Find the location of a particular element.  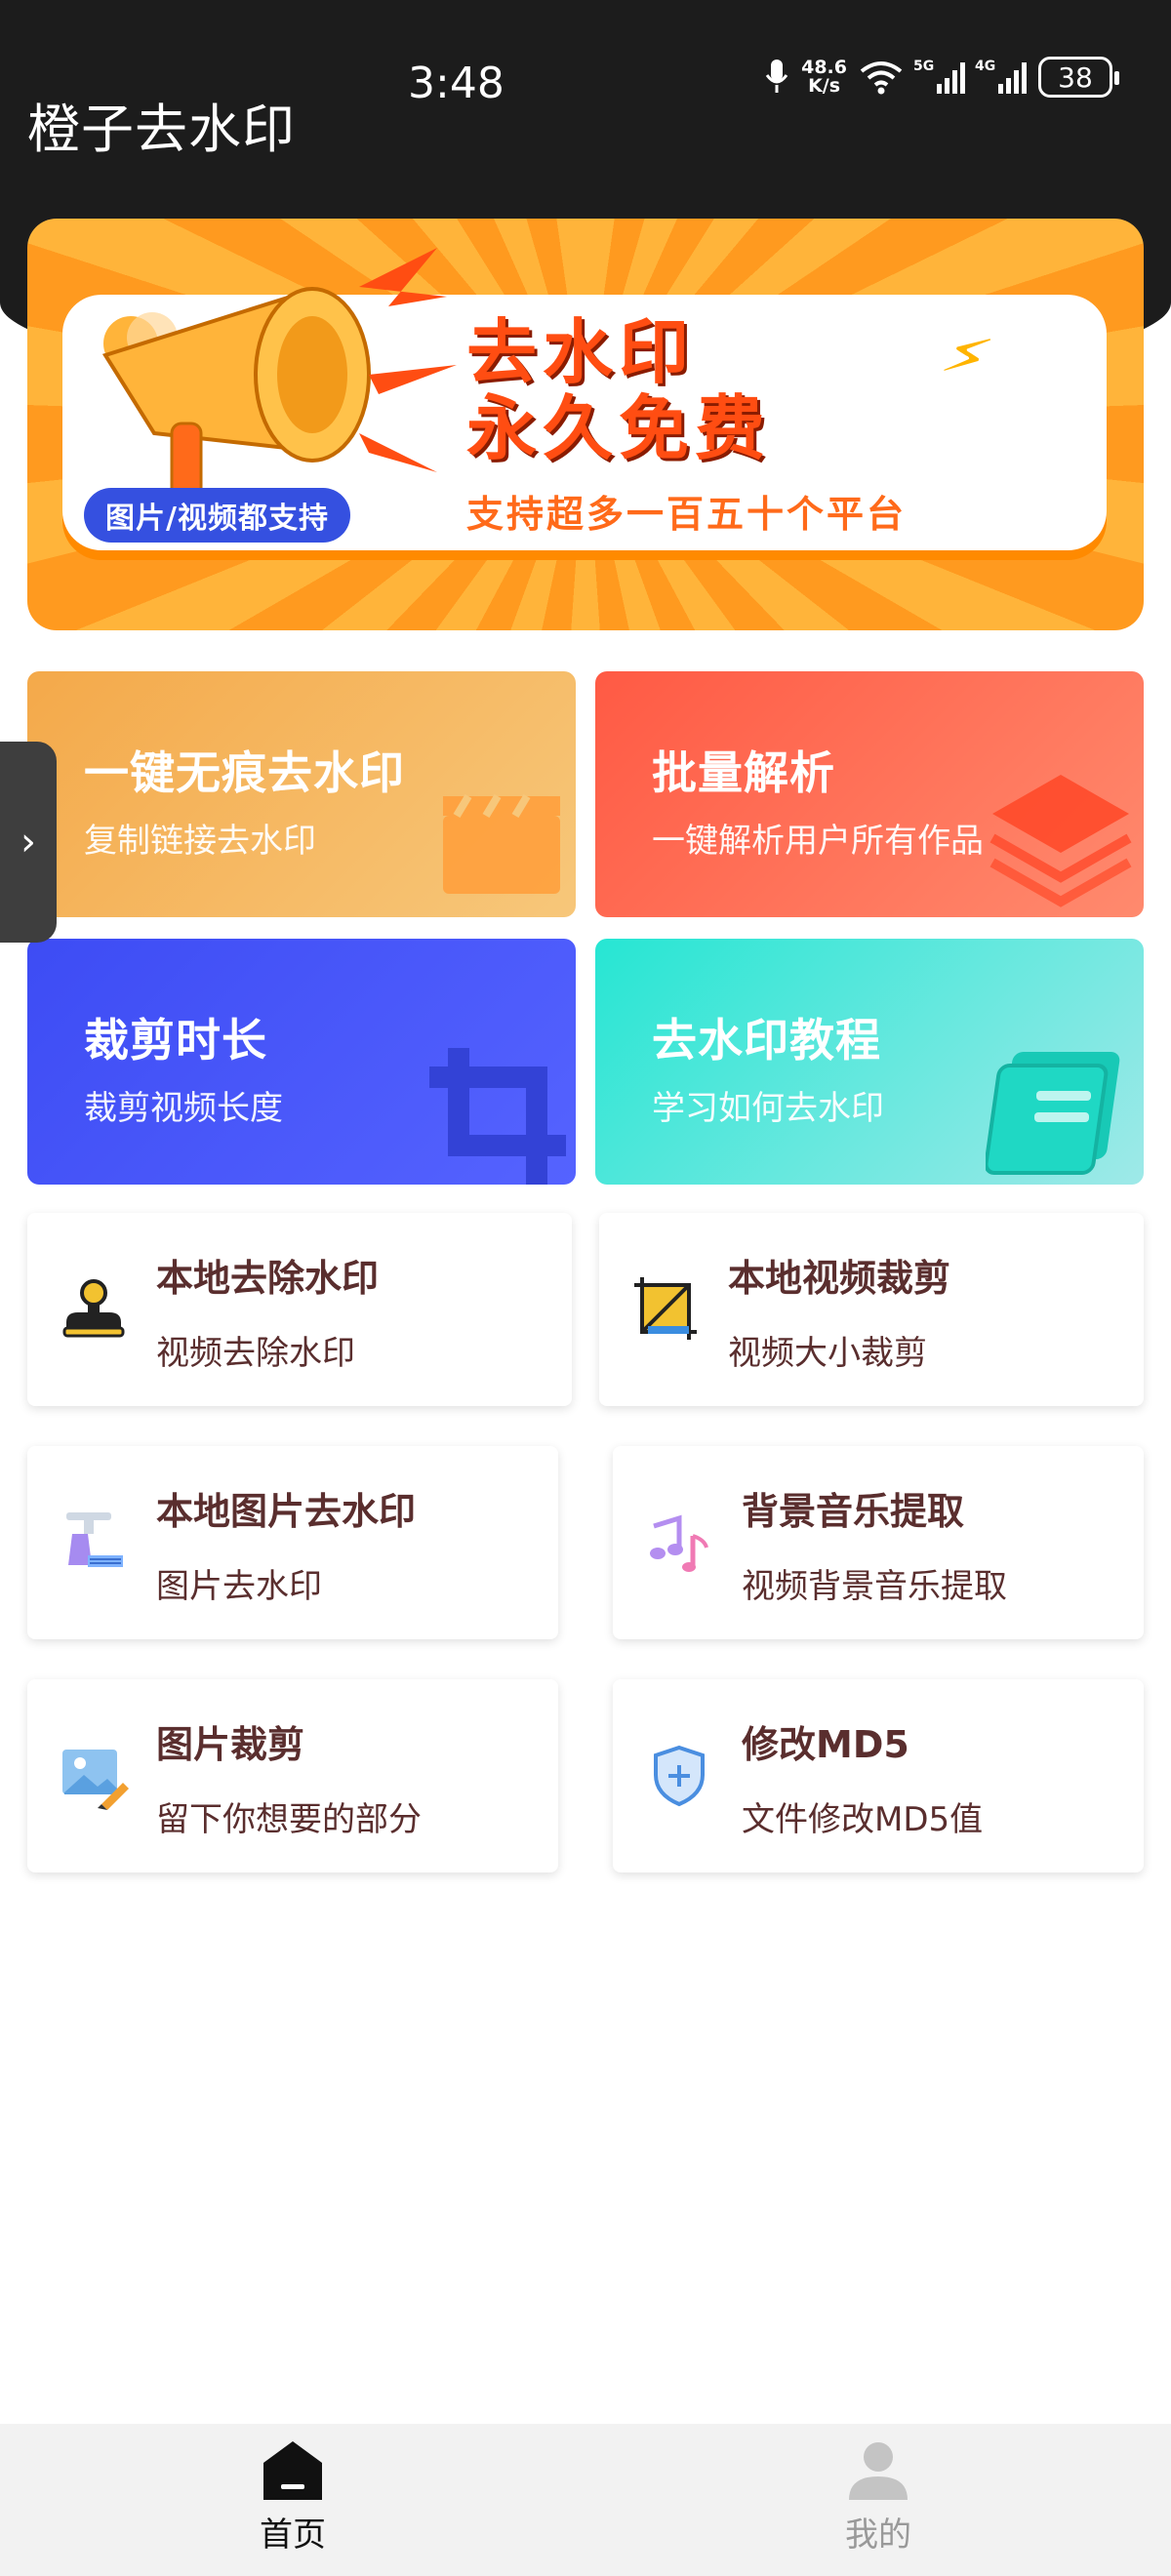

tool-subtitle: 图片去水印 is located at coordinates (239, 1586).